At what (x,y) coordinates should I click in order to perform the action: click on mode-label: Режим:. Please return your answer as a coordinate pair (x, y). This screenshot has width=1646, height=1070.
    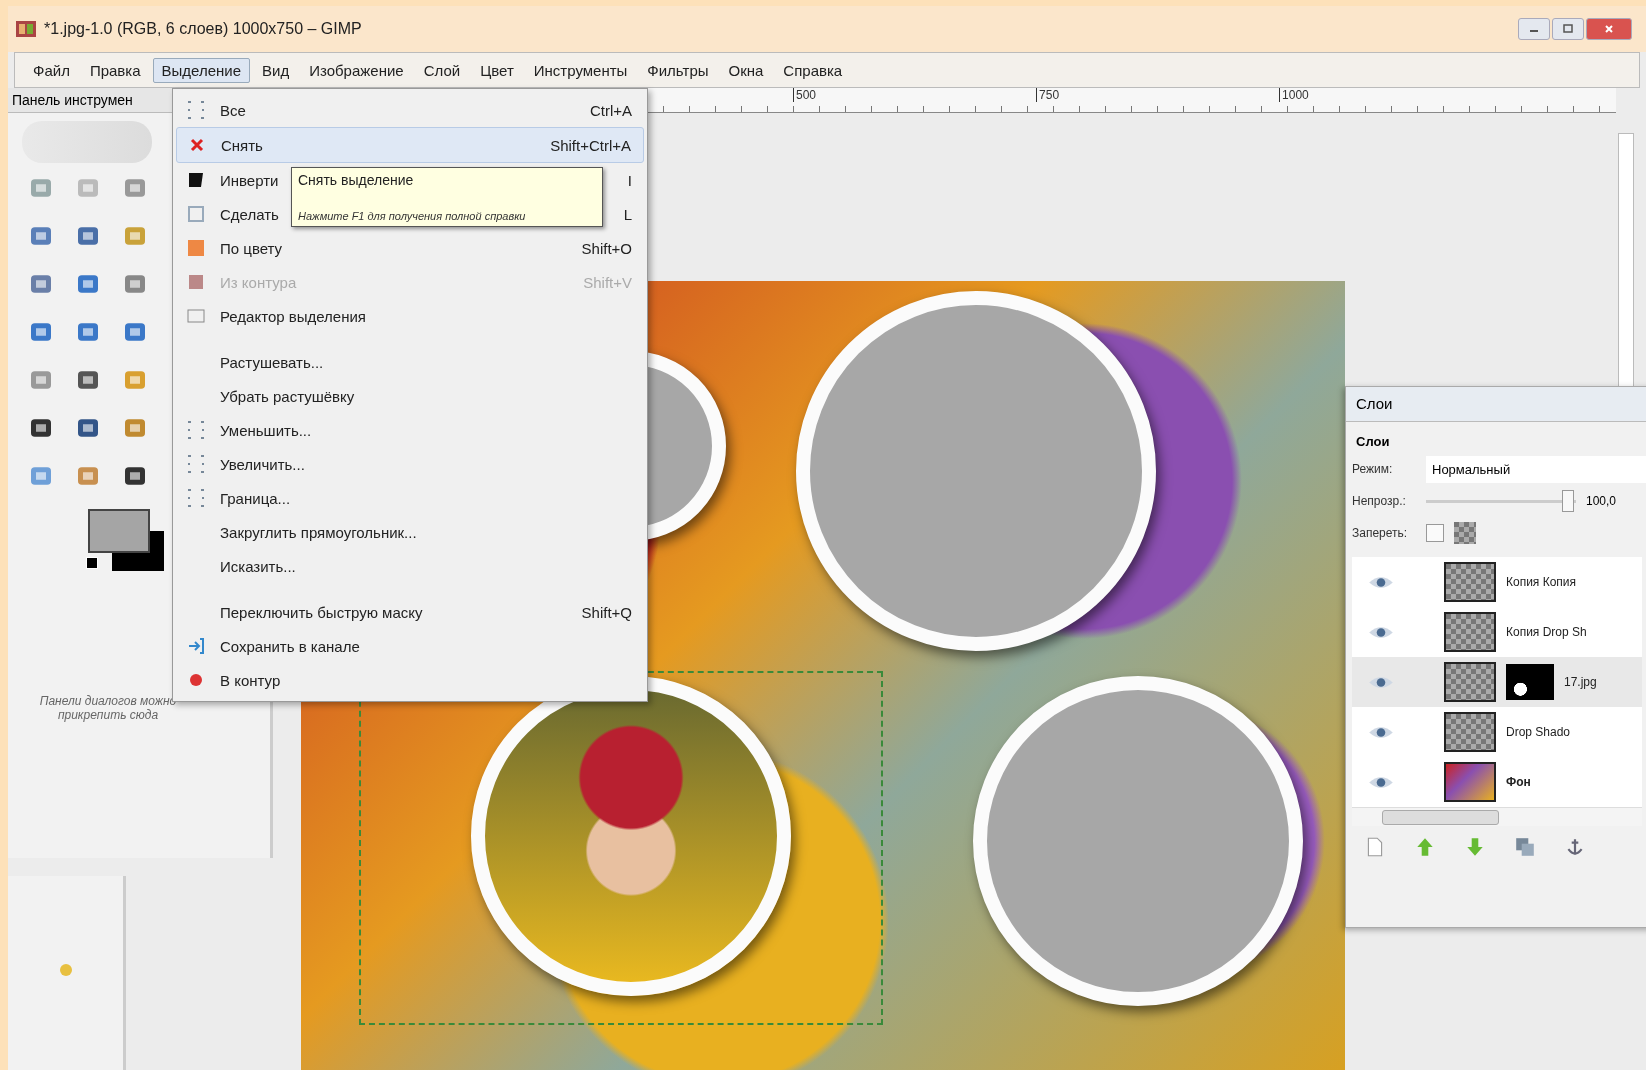
    Looking at the image, I should click on (1373, 469).